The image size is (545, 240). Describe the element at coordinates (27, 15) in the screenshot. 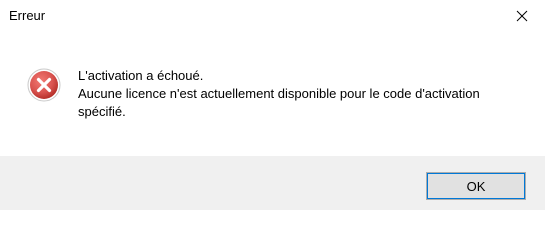

I see `window-title: Erreur` at that location.